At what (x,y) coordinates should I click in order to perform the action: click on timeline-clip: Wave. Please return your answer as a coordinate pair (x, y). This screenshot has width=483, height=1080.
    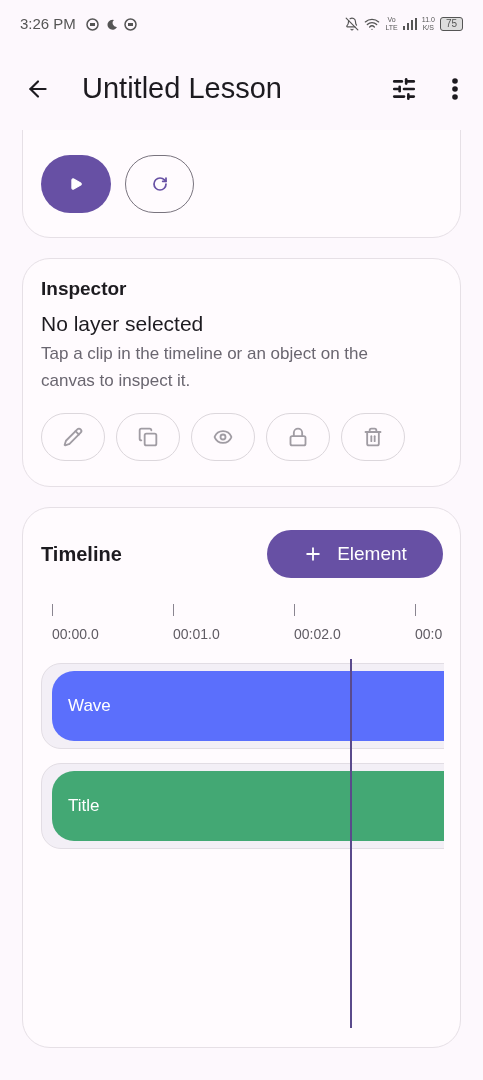
    Looking at the image, I should click on (248, 706).